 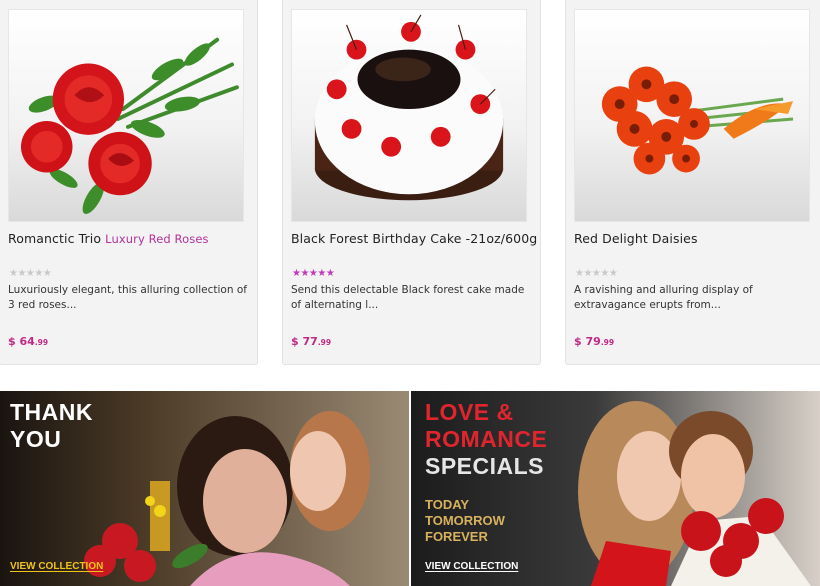 I want to click on price-whole: 64, so click(x=27, y=341).